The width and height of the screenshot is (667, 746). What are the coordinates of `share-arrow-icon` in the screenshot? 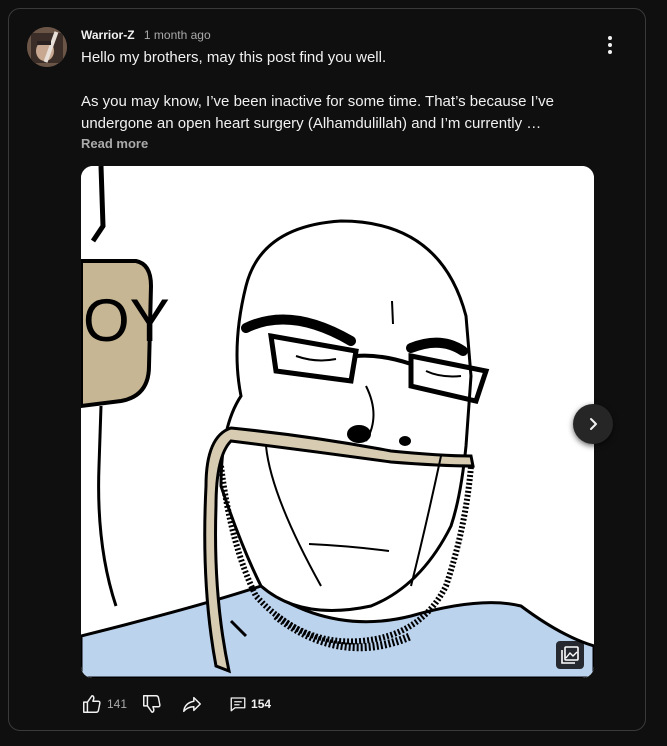 It's located at (192, 704).